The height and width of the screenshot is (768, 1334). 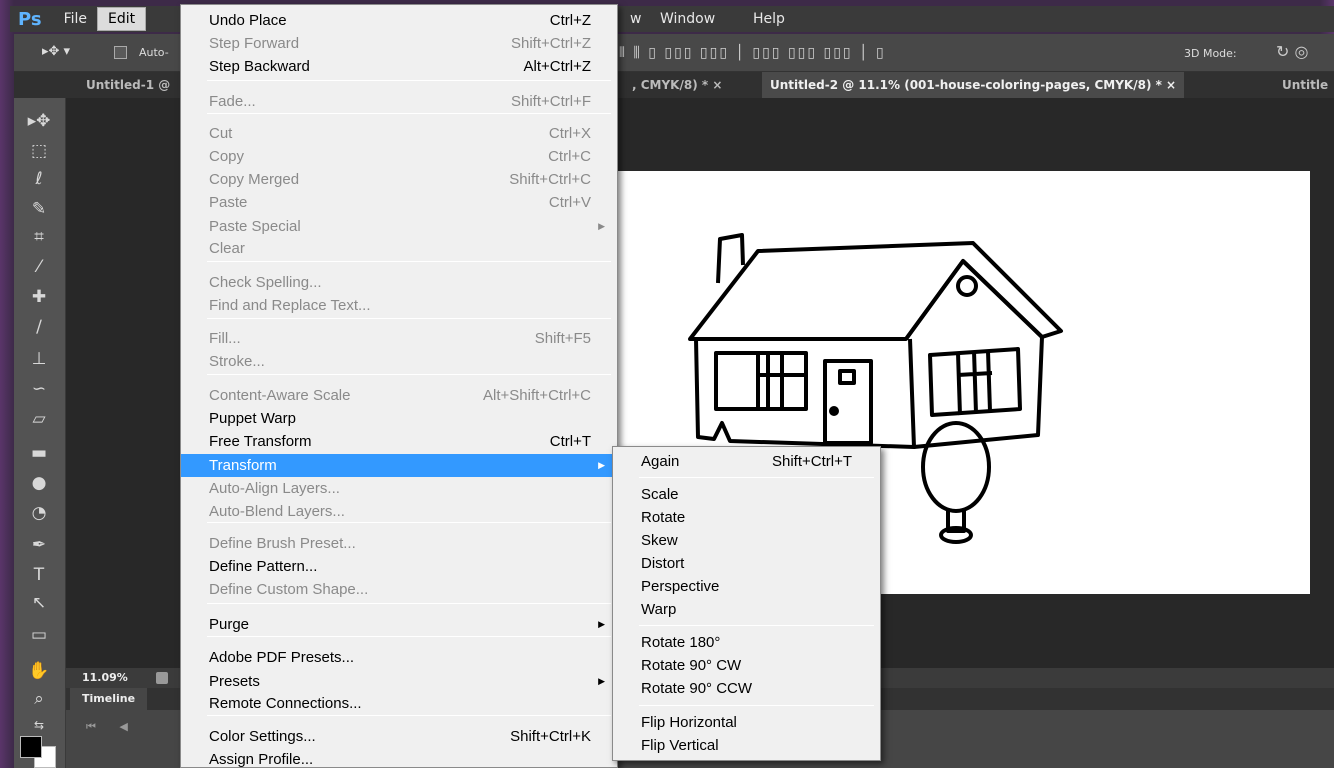 I want to click on zoom-tool-icon: ⌕, so click(x=39, y=699).